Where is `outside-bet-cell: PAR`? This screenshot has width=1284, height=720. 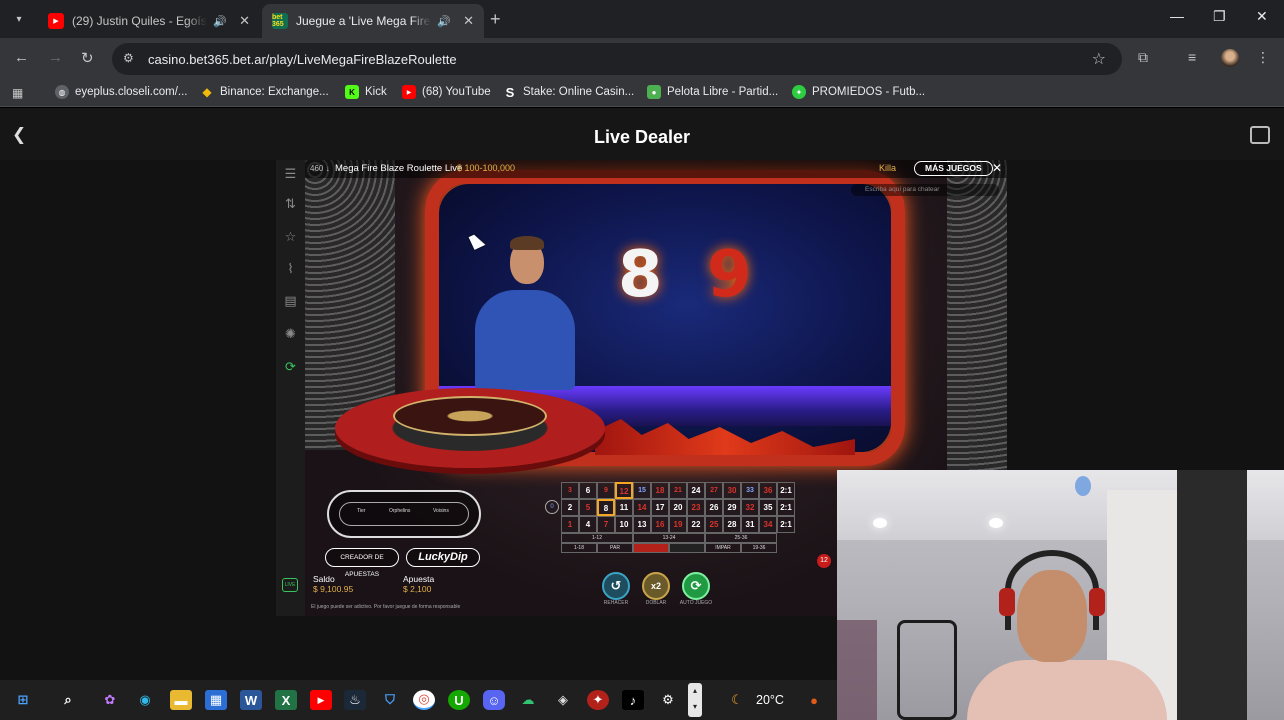
outside-bet-cell: PAR is located at coordinates (615, 548).